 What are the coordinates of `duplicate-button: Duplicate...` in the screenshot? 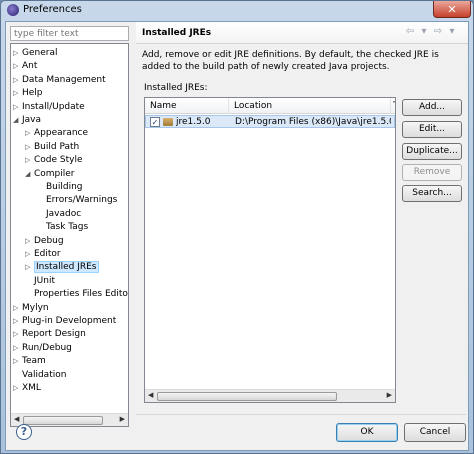 It's located at (432, 151).